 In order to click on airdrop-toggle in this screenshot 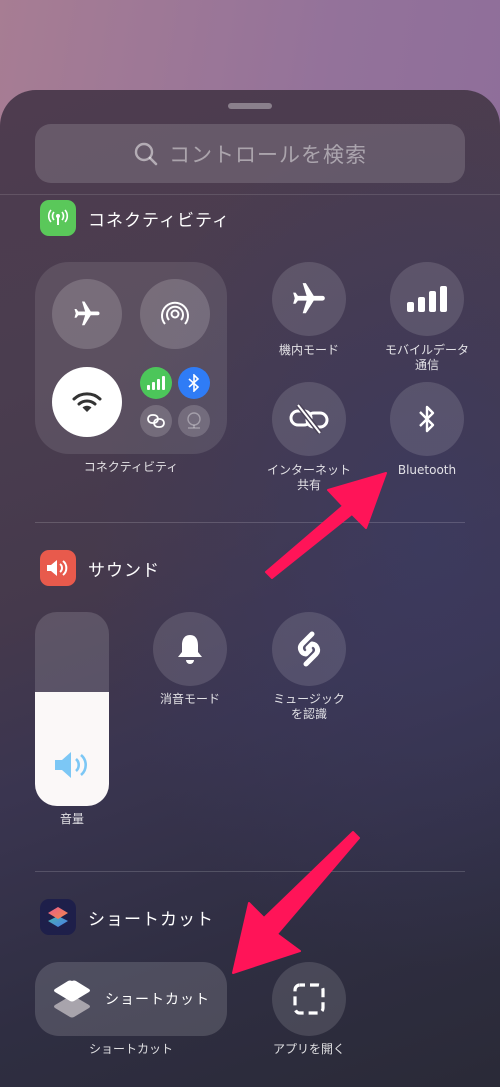, I will do `click(175, 314)`.